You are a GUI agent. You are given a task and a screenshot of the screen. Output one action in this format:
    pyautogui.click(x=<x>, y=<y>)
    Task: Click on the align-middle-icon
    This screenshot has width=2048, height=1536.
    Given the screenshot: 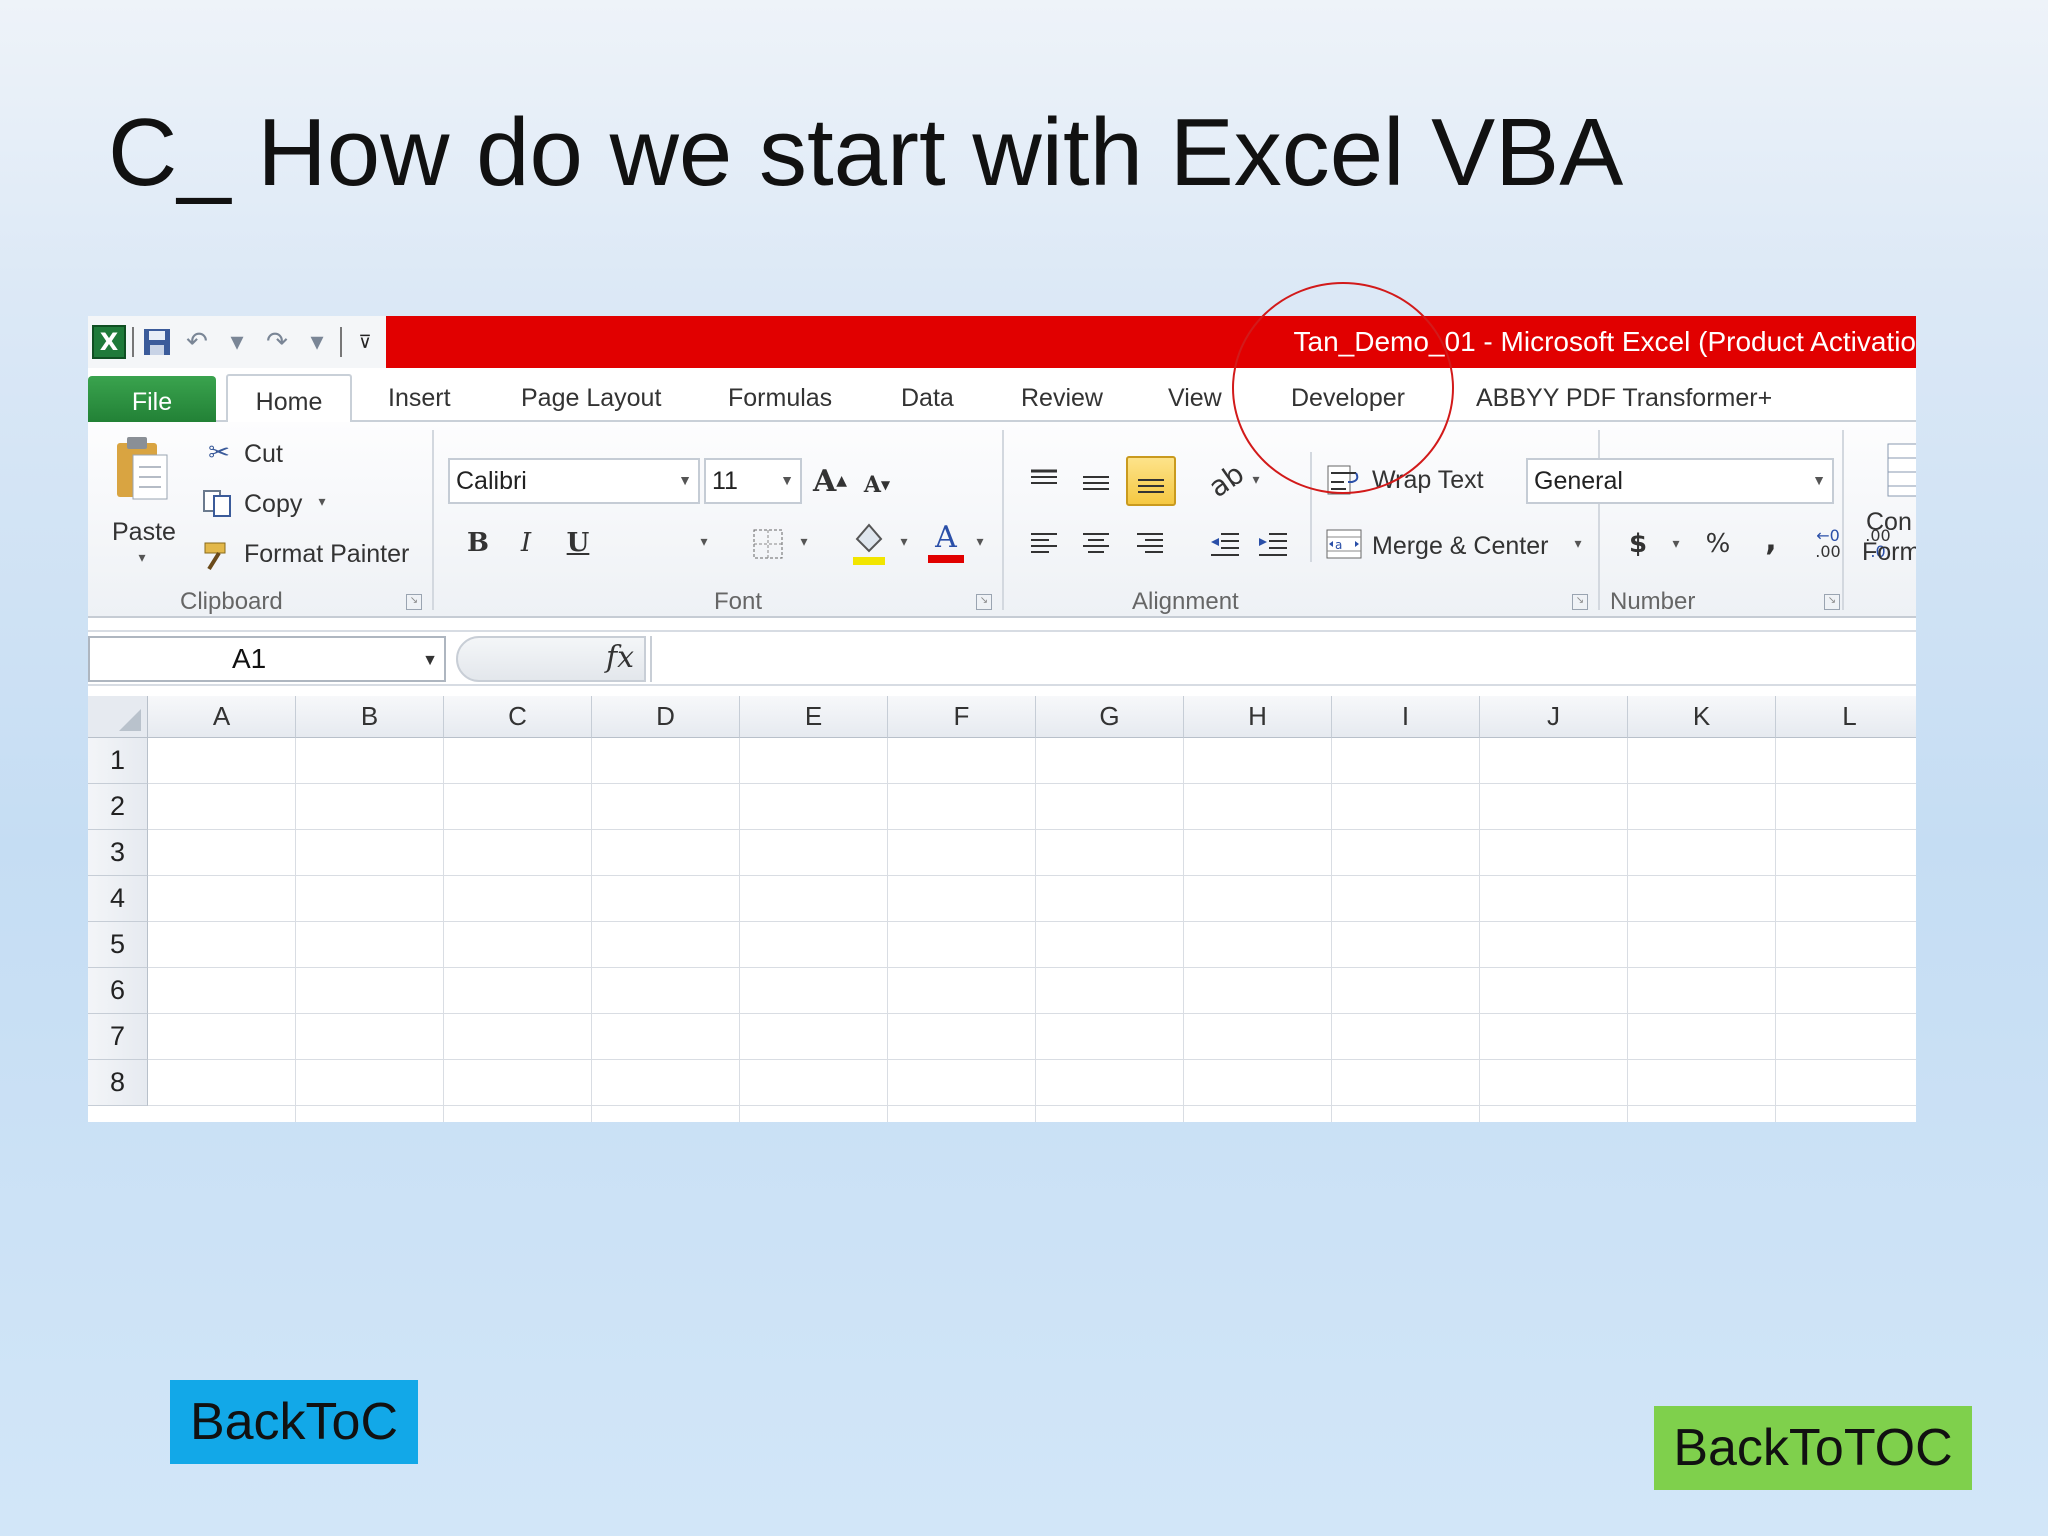 What is the action you would take?
    pyautogui.click(x=1096, y=482)
    